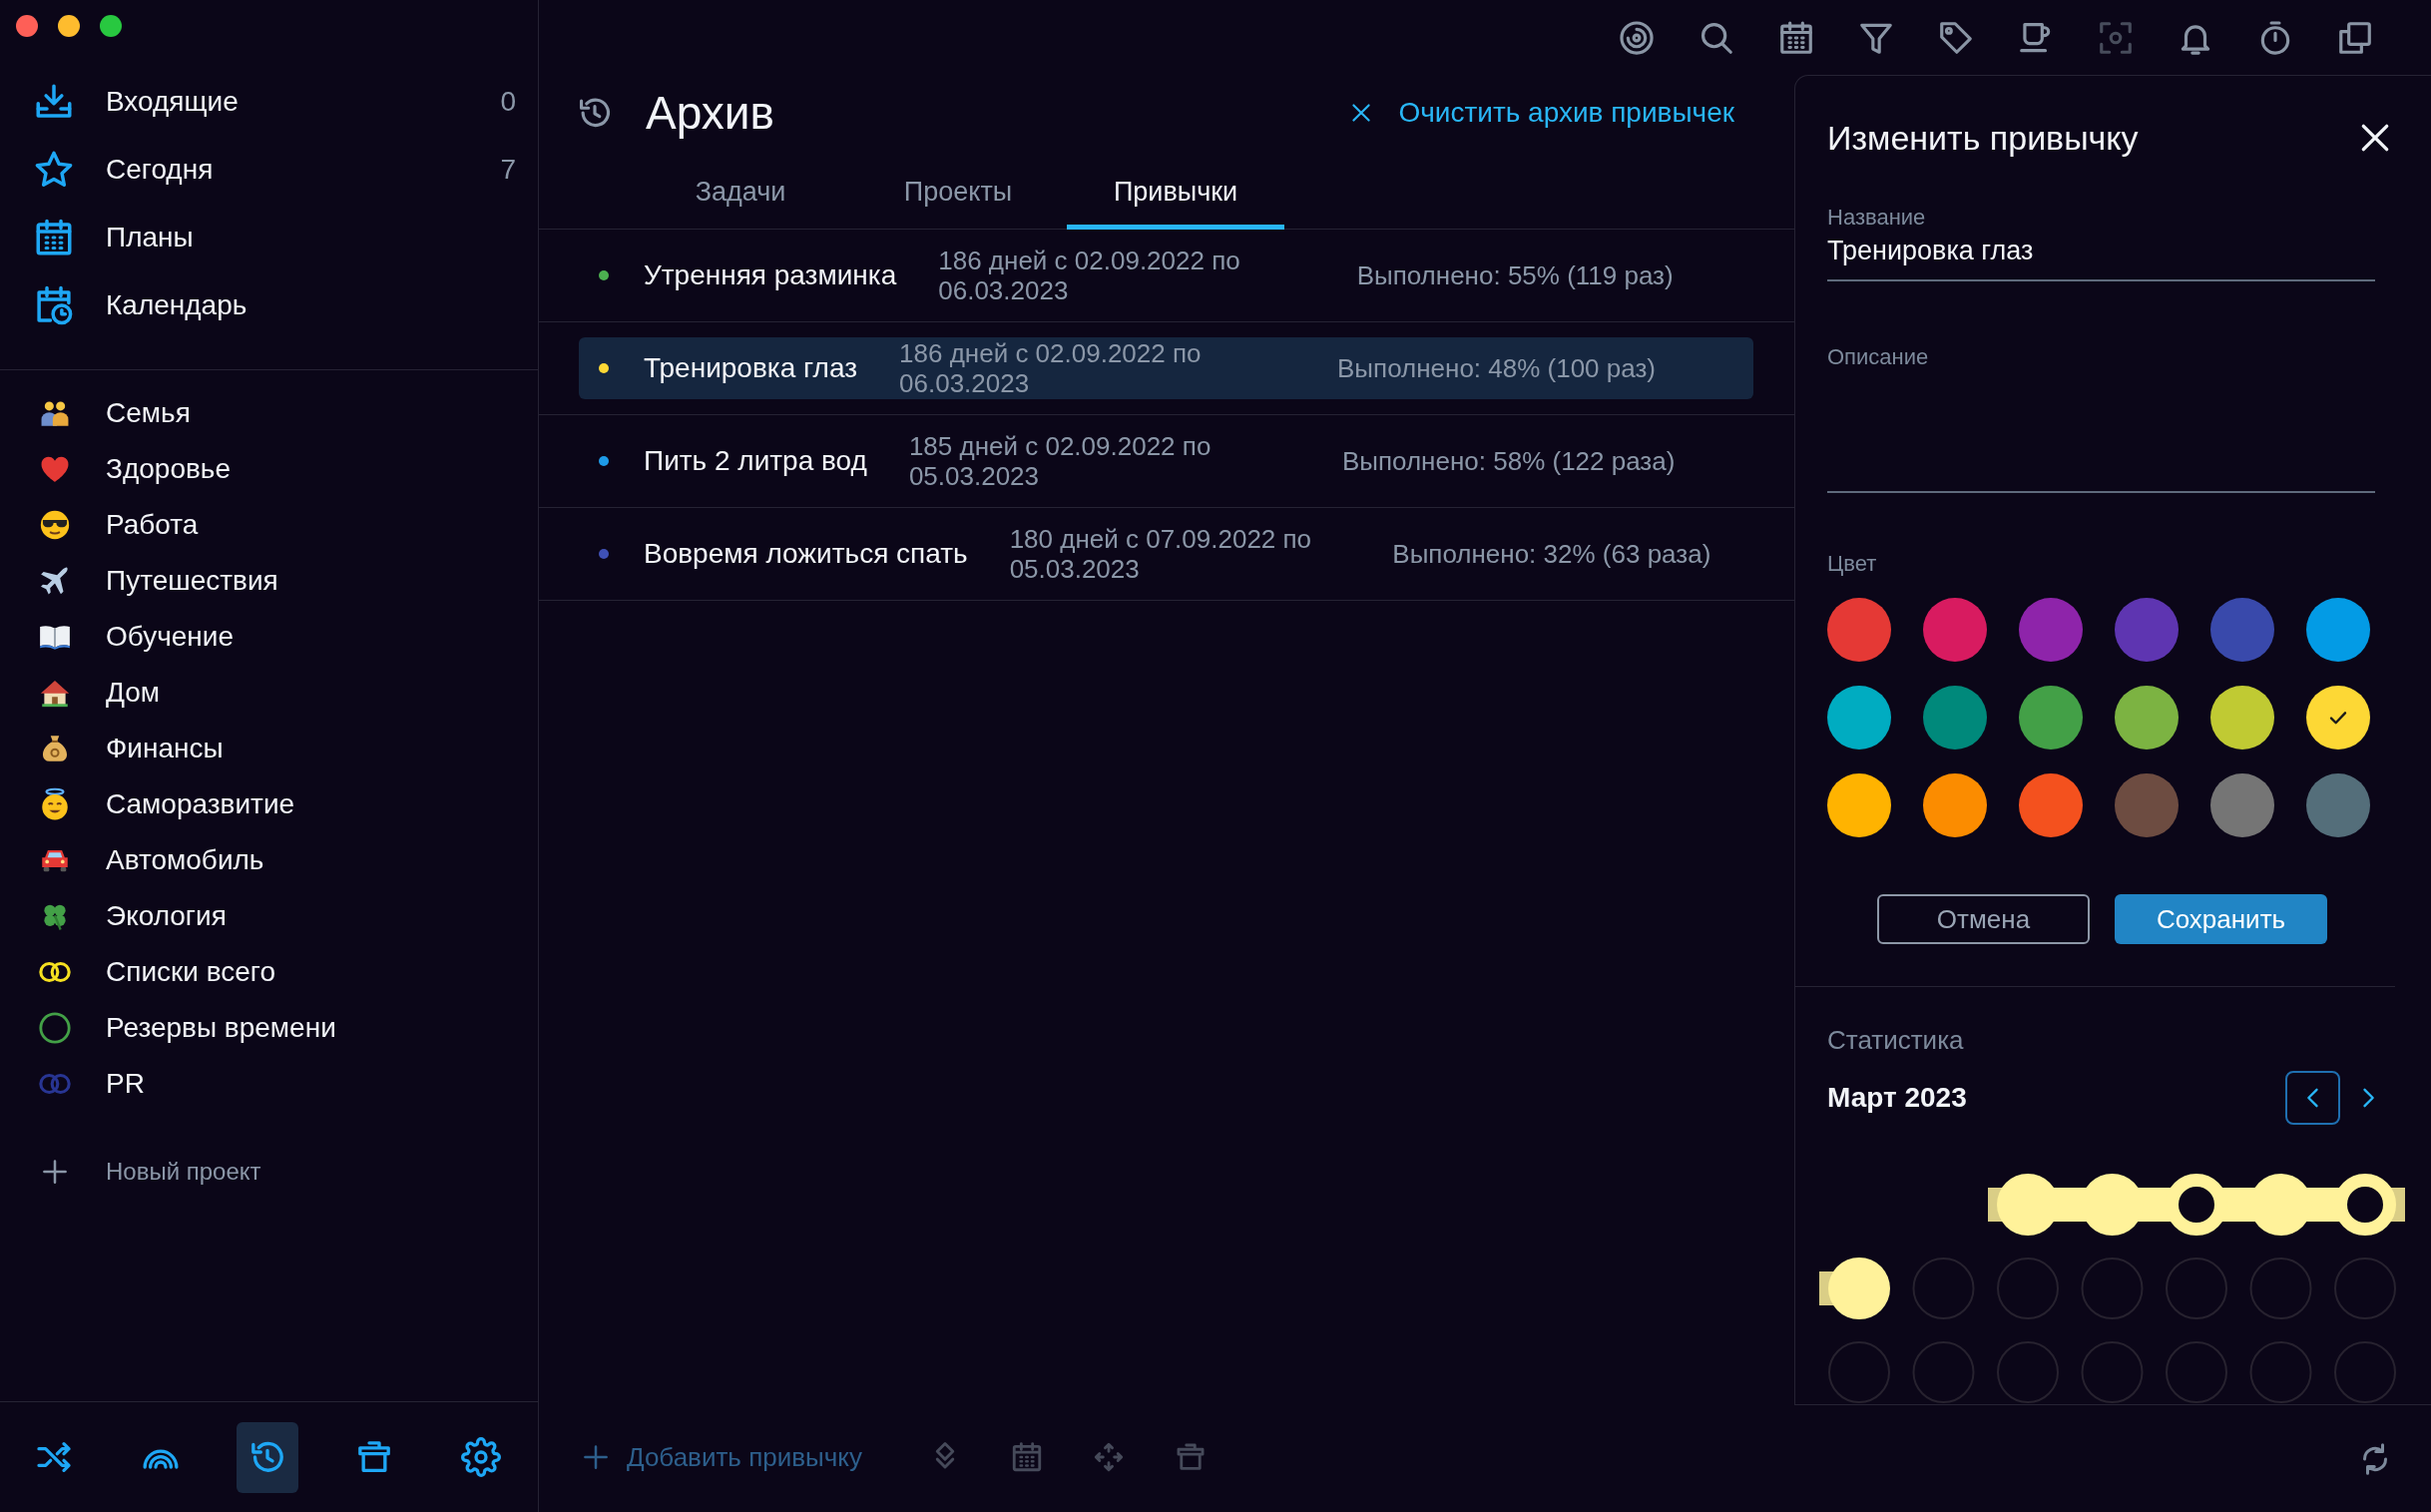  Describe the element at coordinates (1897, 1098) in the screenshot. I see `month-label: Март 2023` at that location.